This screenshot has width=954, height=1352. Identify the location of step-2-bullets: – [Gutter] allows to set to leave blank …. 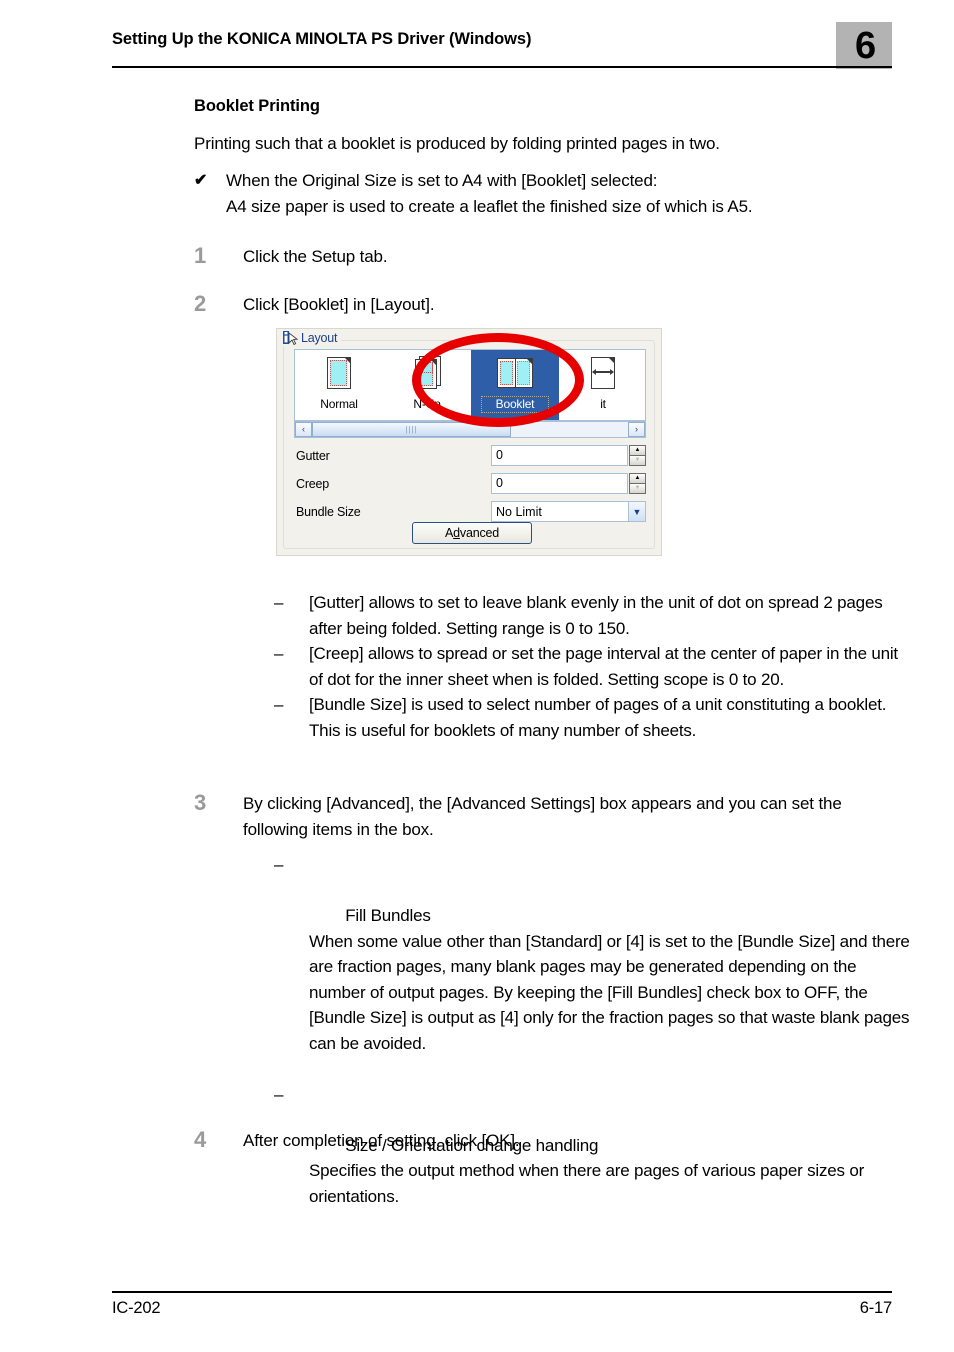
(593, 666).